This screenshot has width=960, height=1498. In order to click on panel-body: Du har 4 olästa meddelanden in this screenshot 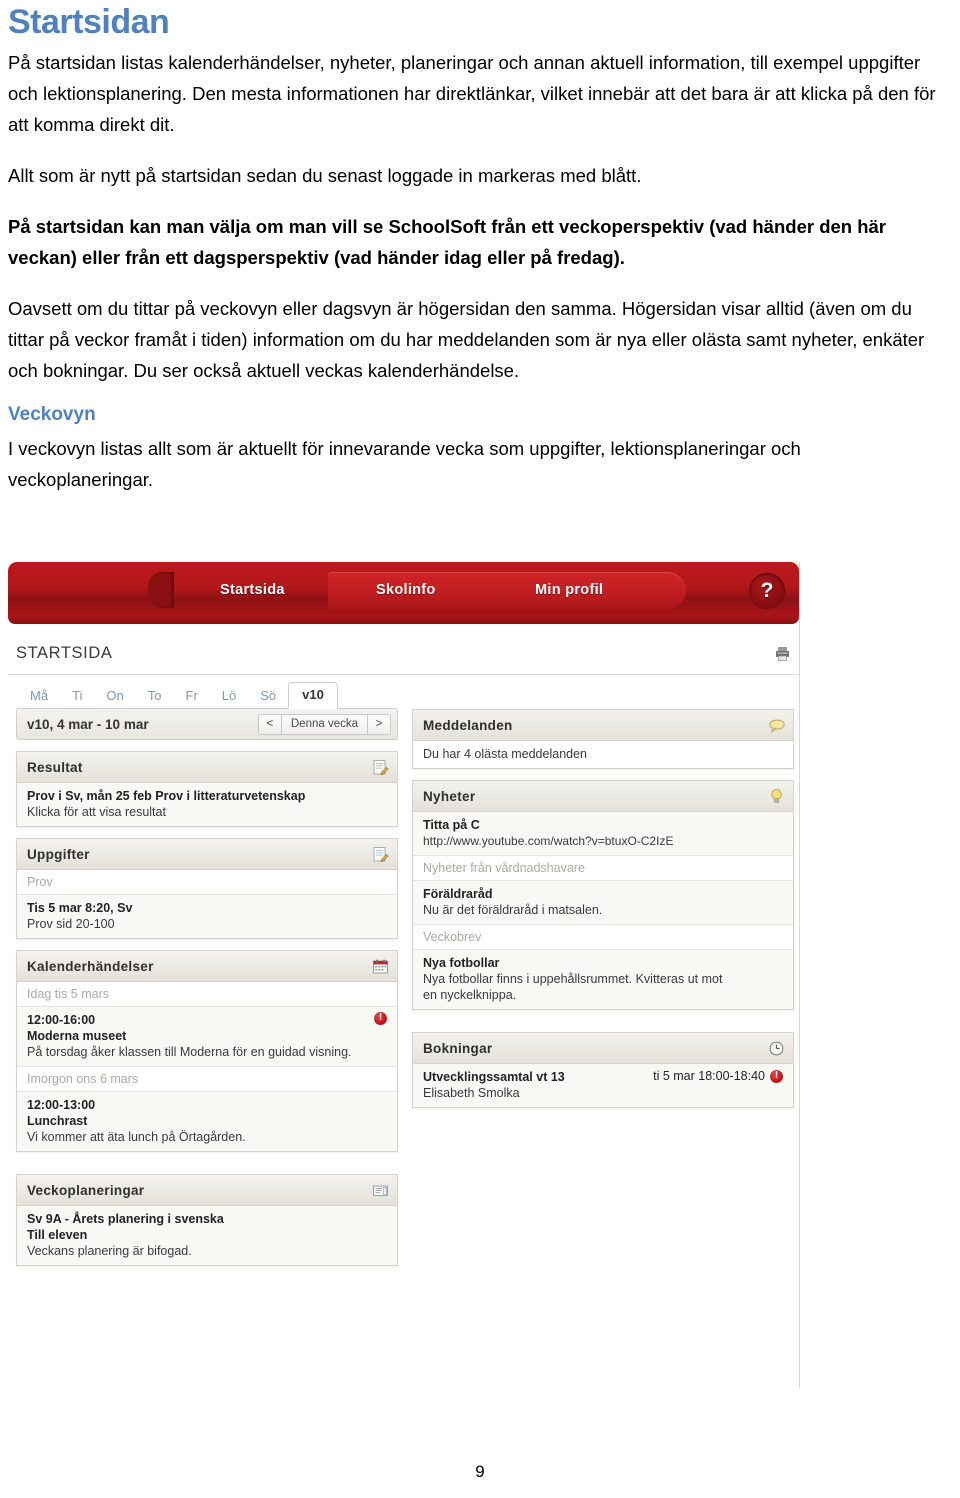, I will do `click(603, 754)`.